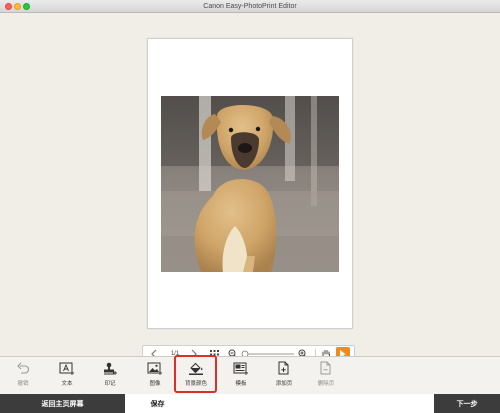 The height and width of the screenshot is (413, 500). Describe the element at coordinates (67, 376) in the screenshot. I see `text-tool: 文本` at that location.